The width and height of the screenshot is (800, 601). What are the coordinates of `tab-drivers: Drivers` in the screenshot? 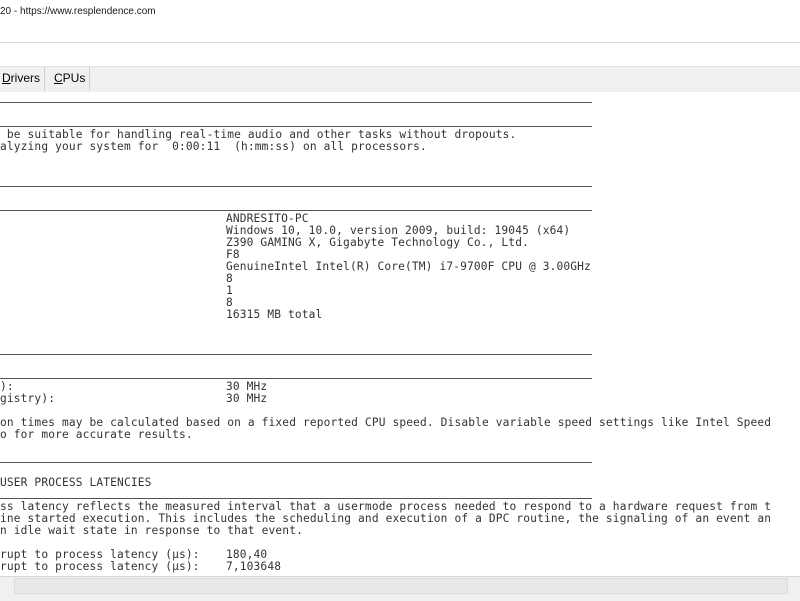 It's located at (23, 79).